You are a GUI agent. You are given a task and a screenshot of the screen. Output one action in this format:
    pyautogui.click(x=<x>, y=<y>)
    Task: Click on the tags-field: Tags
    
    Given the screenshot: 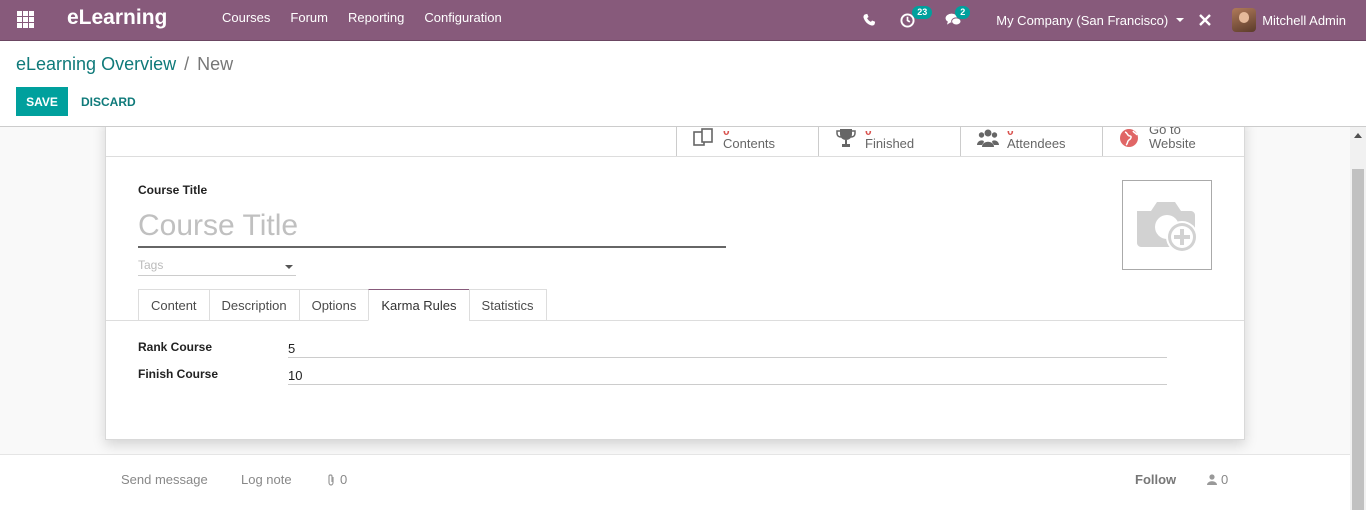 What is the action you would take?
    pyautogui.click(x=217, y=267)
    